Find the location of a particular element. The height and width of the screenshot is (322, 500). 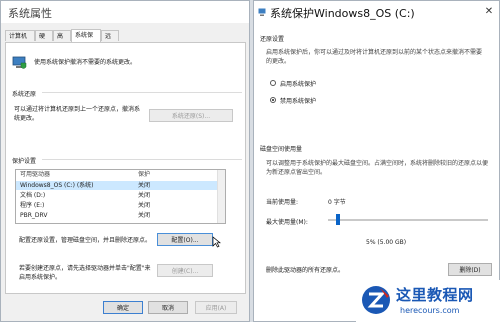

table-row: PBR_DRV 关闭 is located at coordinates (120, 215).